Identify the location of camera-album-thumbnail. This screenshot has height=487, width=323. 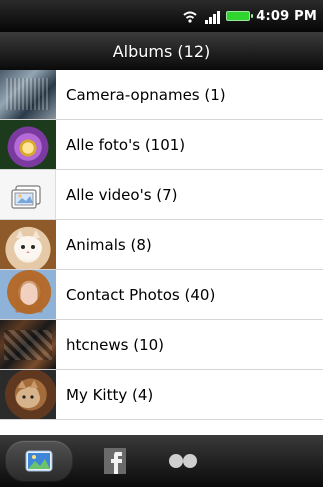
(28, 94).